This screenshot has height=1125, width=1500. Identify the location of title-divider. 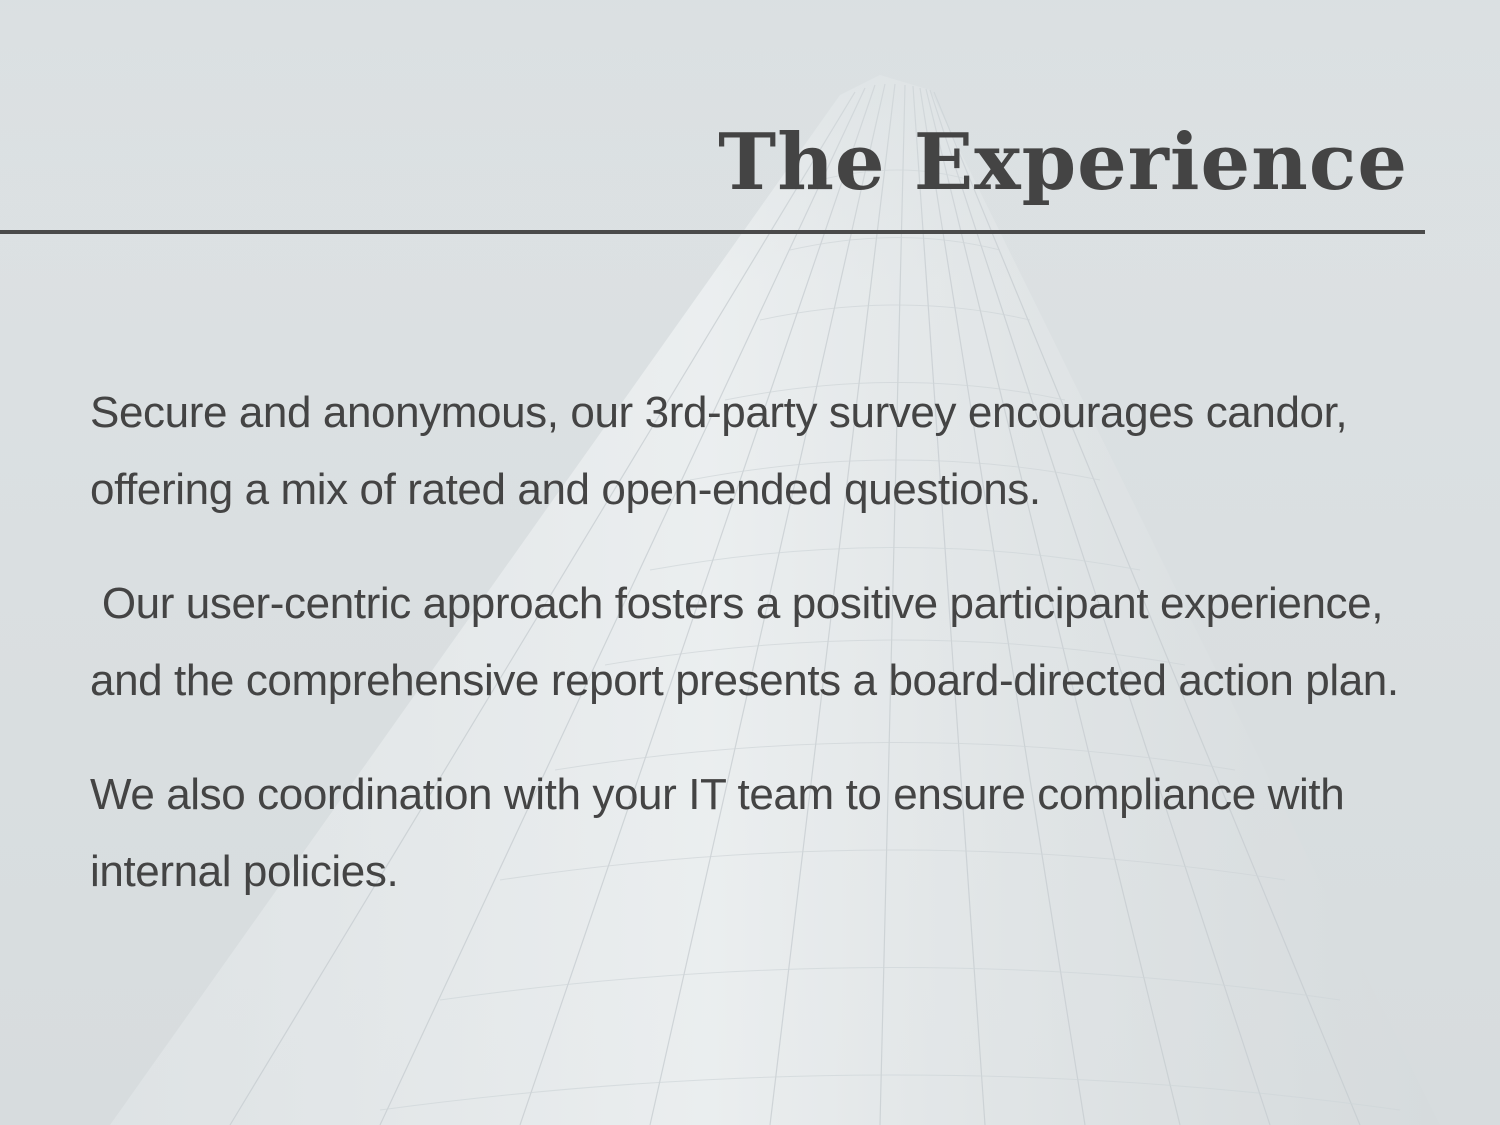
(712, 232).